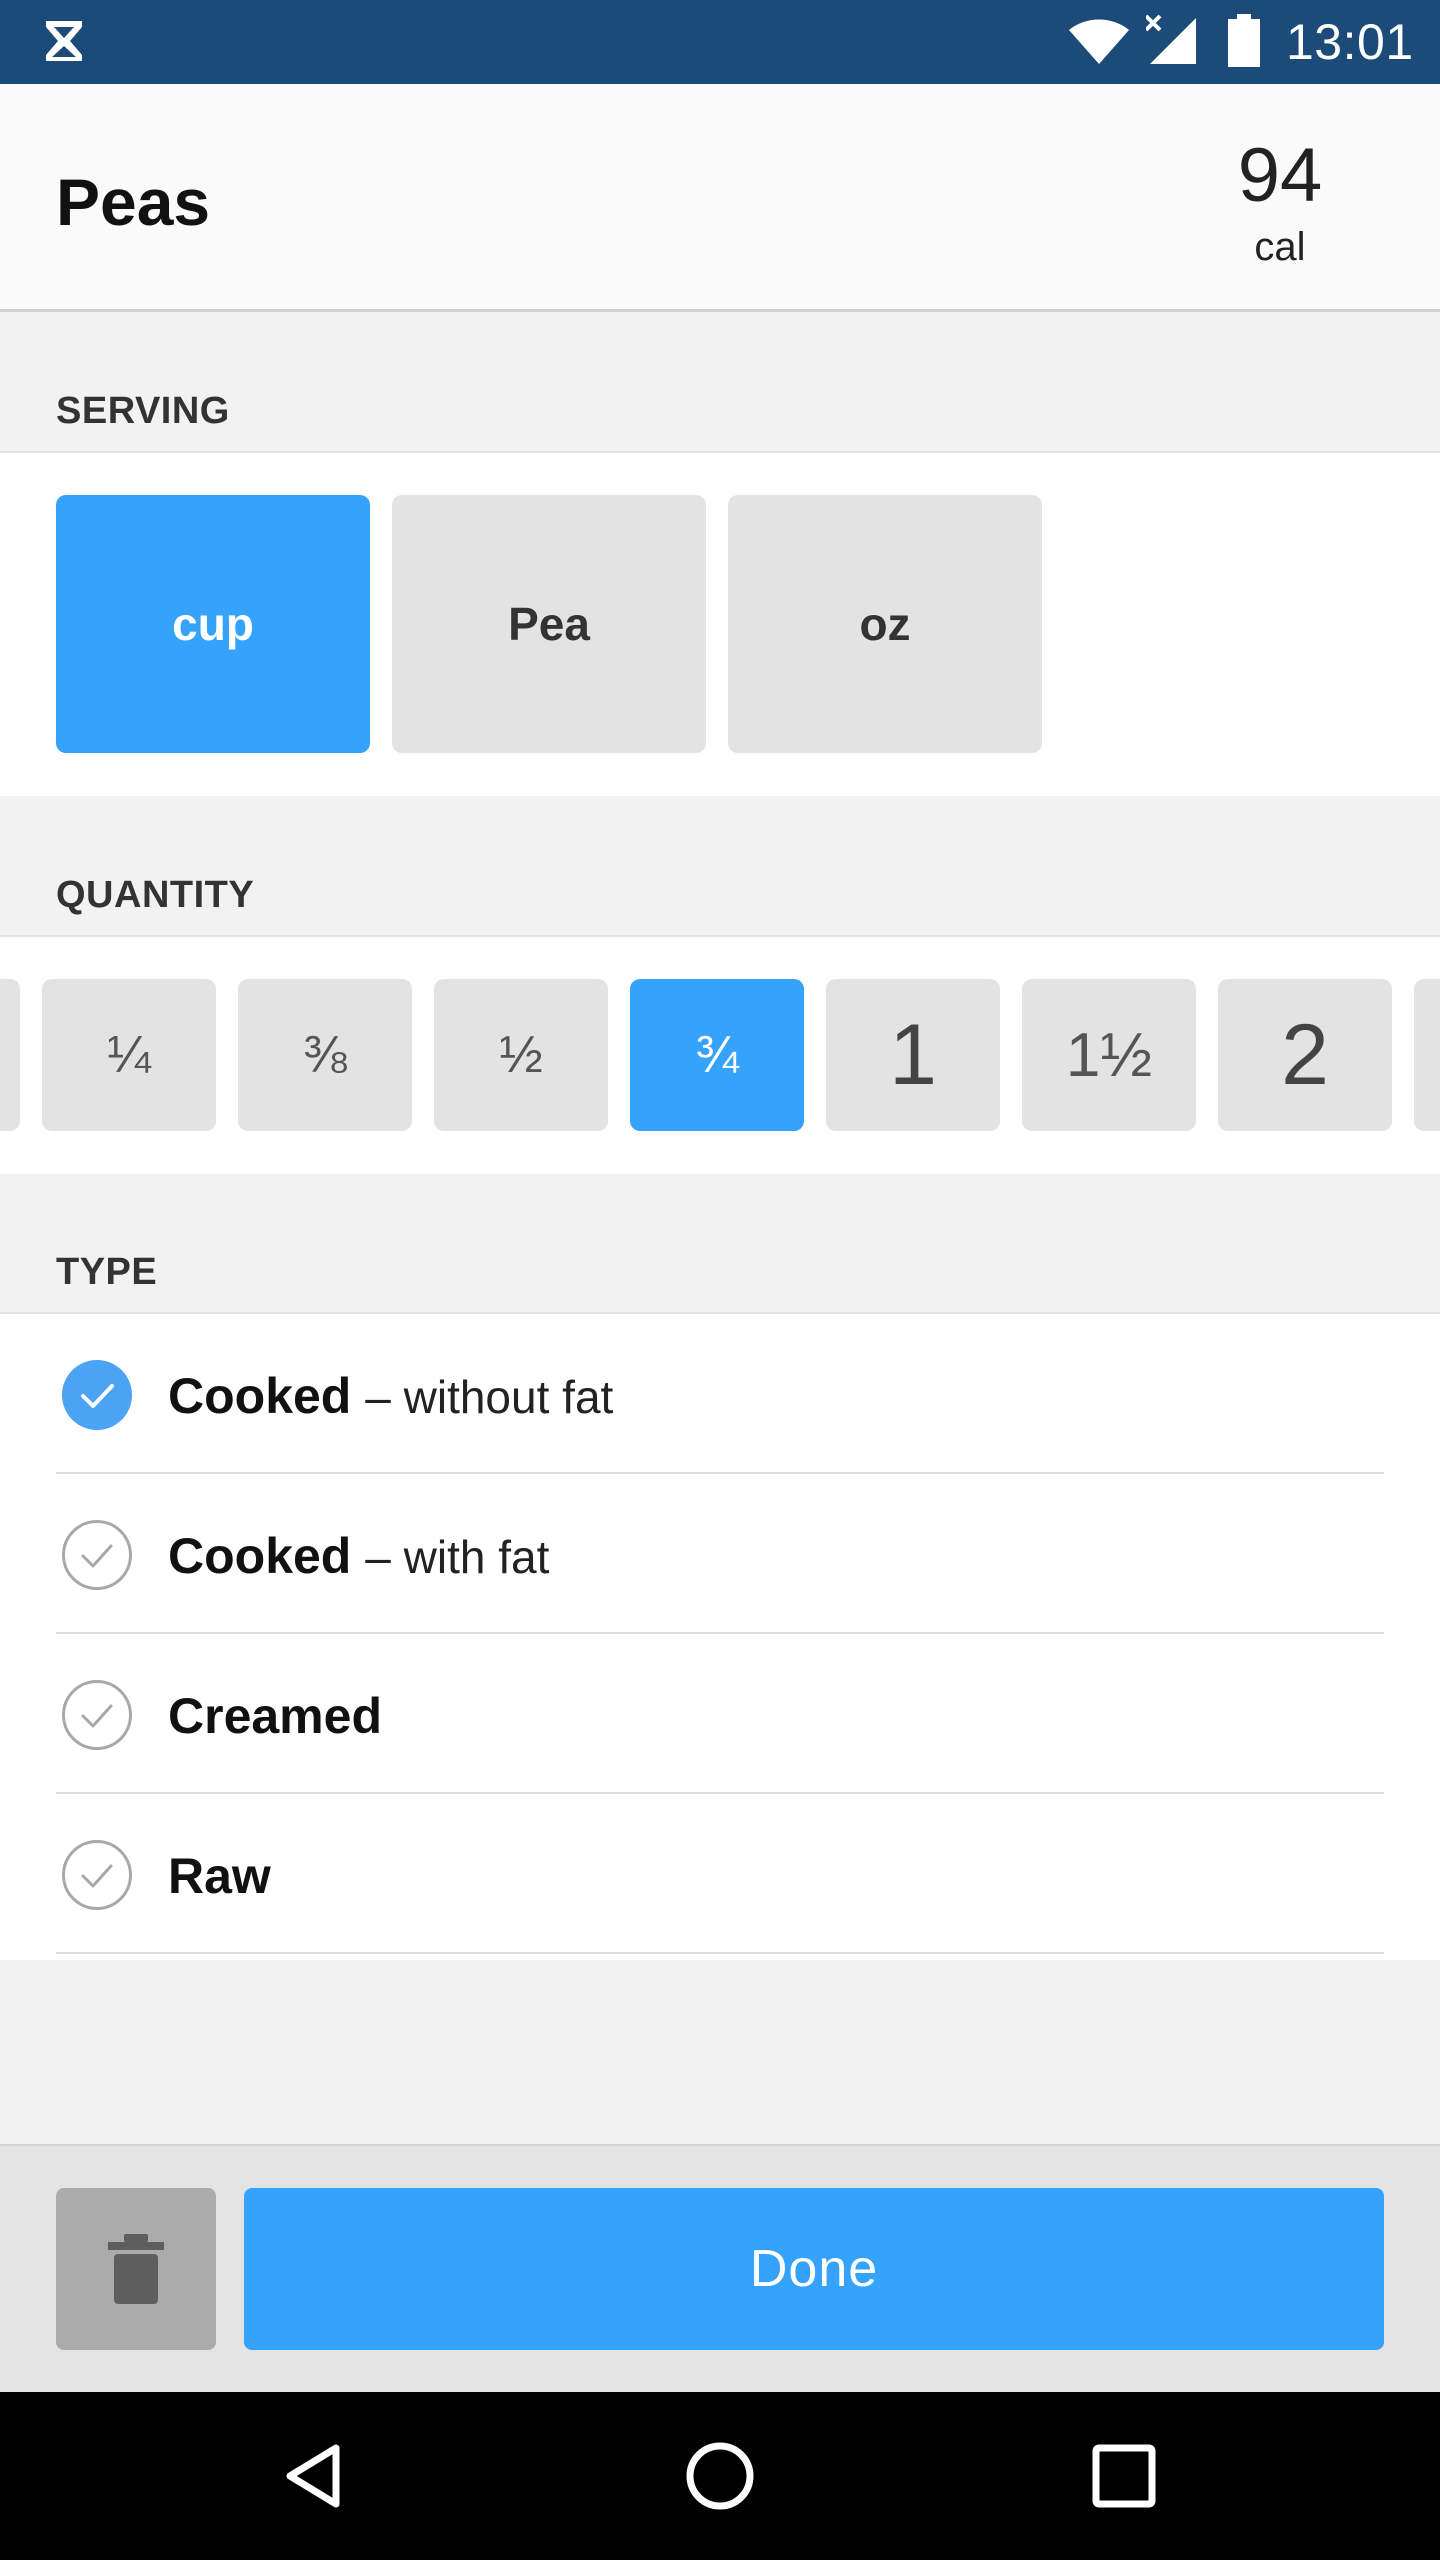 The height and width of the screenshot is (2560, 1440). I want to click on delete-button, so click(136, 2269).